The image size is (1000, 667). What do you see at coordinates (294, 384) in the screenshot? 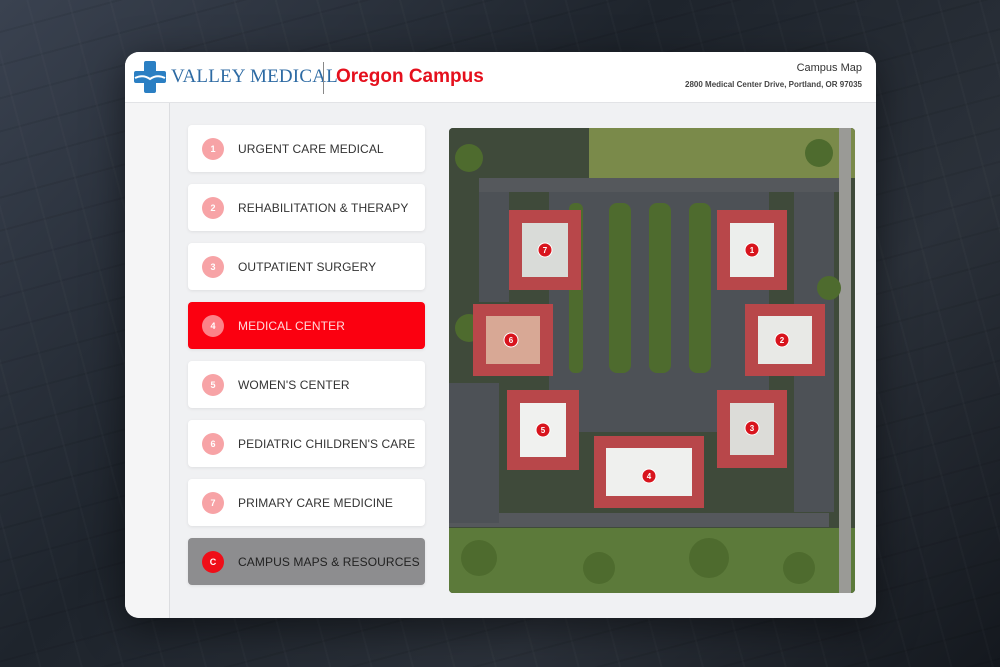
I see `item-label: WOMEN'S CENTER` at bounding box center [294, 384].